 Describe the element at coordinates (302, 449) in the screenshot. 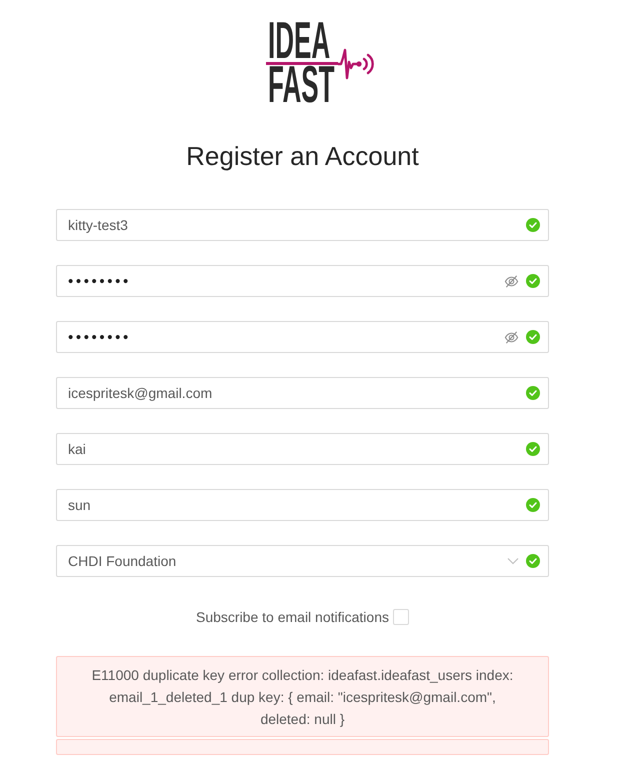

I see `text-field: kai` at that location.